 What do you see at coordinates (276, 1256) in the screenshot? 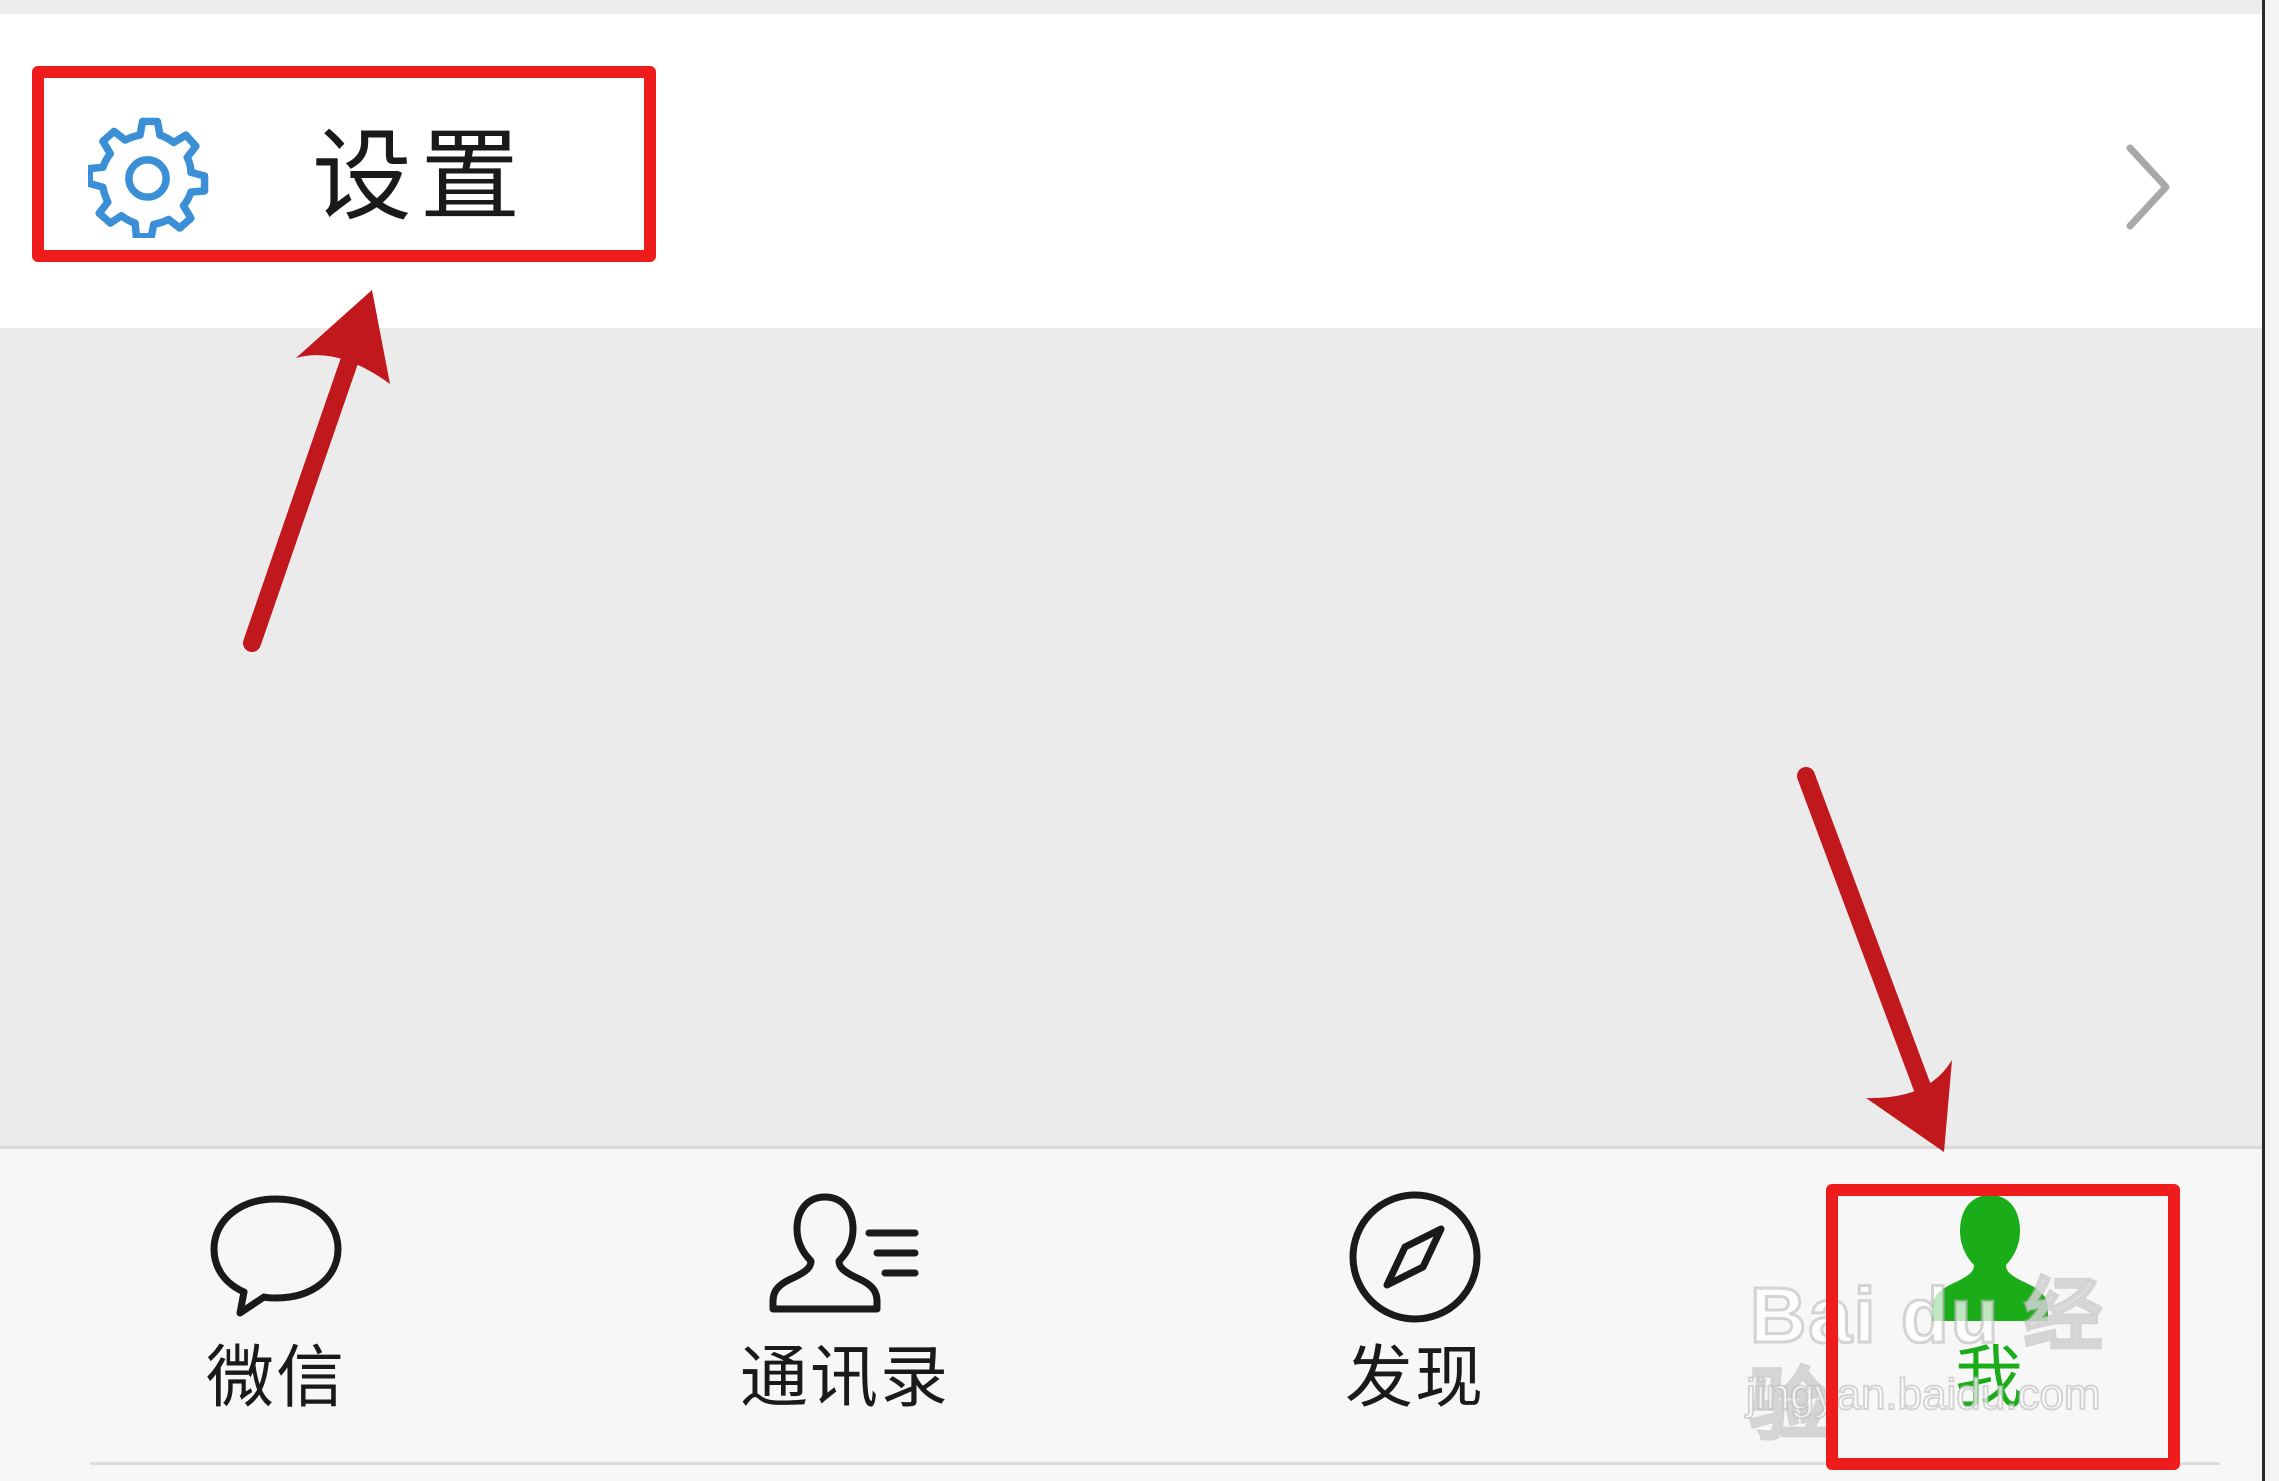
I see `chat-bubble-icon` at bounding box center [276, 1256].